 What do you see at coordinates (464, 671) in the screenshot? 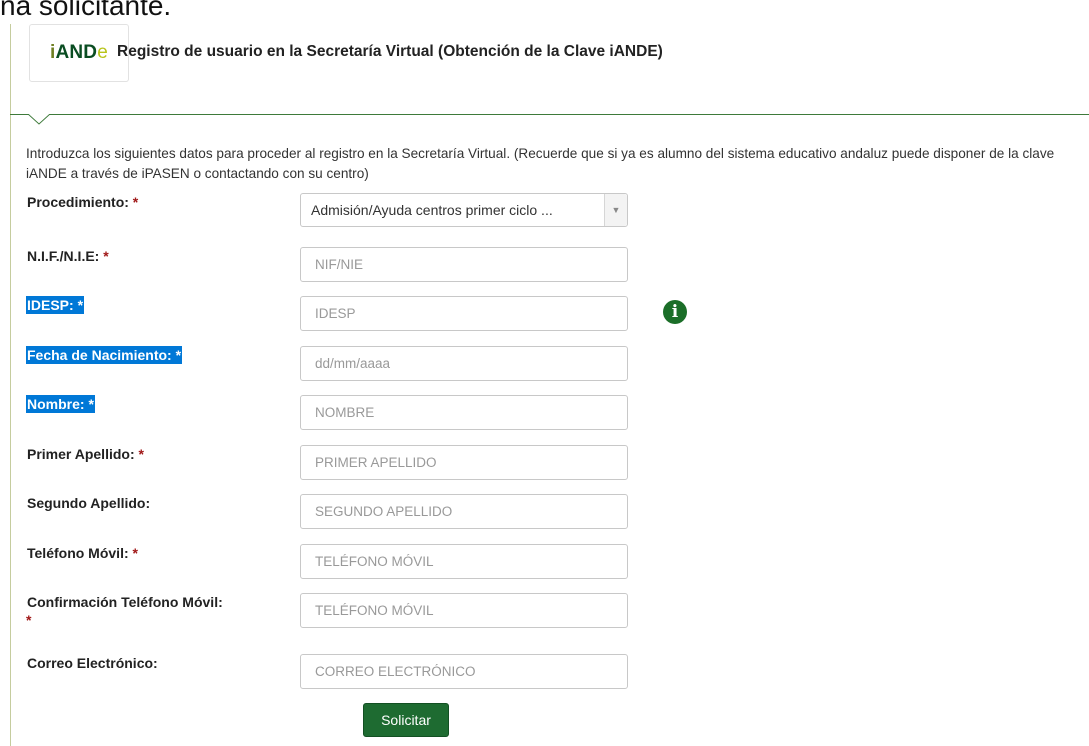
I see `email-input` at bounding box center [464, 671].